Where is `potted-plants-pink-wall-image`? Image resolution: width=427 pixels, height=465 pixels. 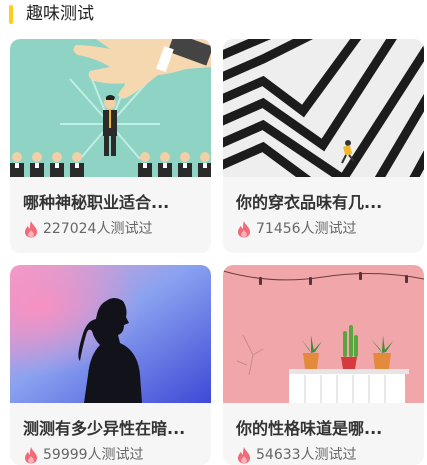
potted-plants-pink-wall-image is located at coordinates (323, 334).